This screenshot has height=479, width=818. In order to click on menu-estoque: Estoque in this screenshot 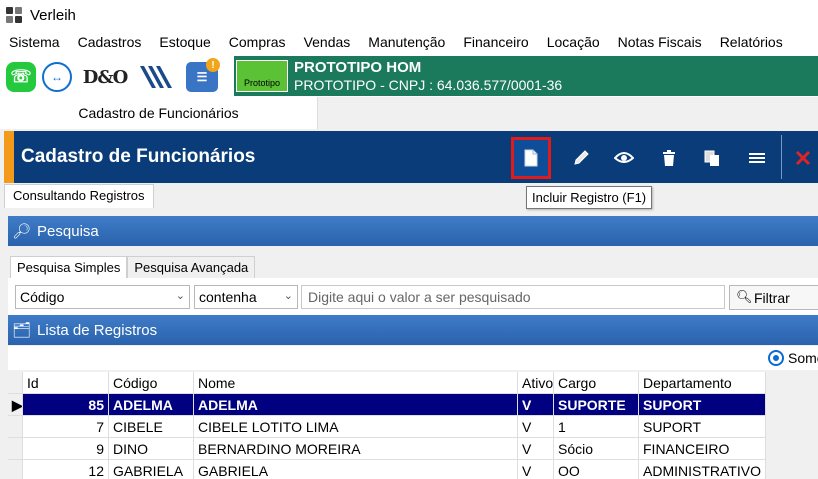, I will do `click(184, 42)`.